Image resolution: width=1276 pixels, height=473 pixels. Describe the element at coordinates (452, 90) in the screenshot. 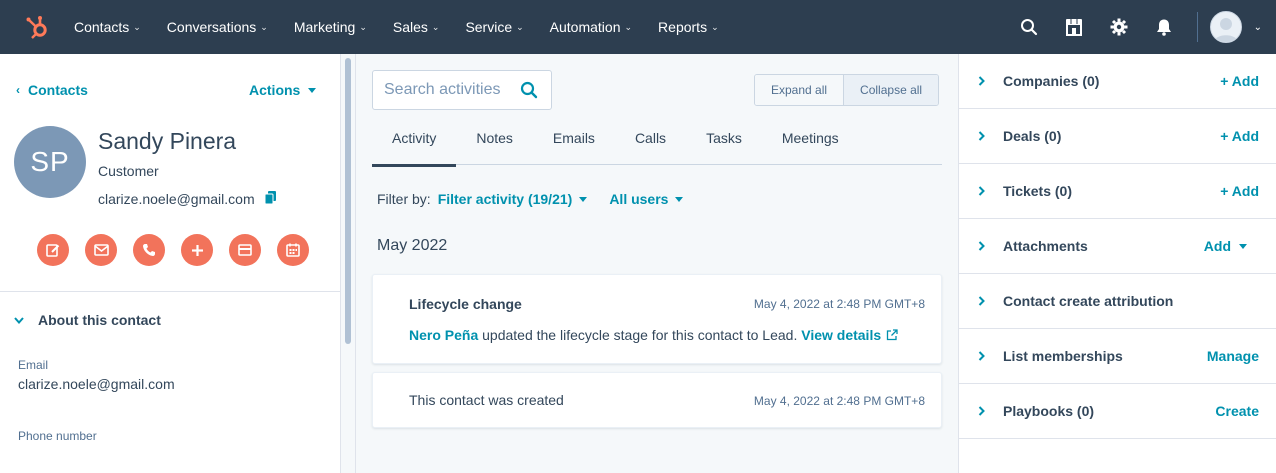

I see `search-activities-input` at that location.